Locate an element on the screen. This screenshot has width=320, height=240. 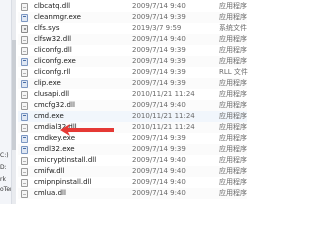
file-row: cmlua.dll 2009/7/14 9:40 应用程序 is located at coordinates (132, 193).